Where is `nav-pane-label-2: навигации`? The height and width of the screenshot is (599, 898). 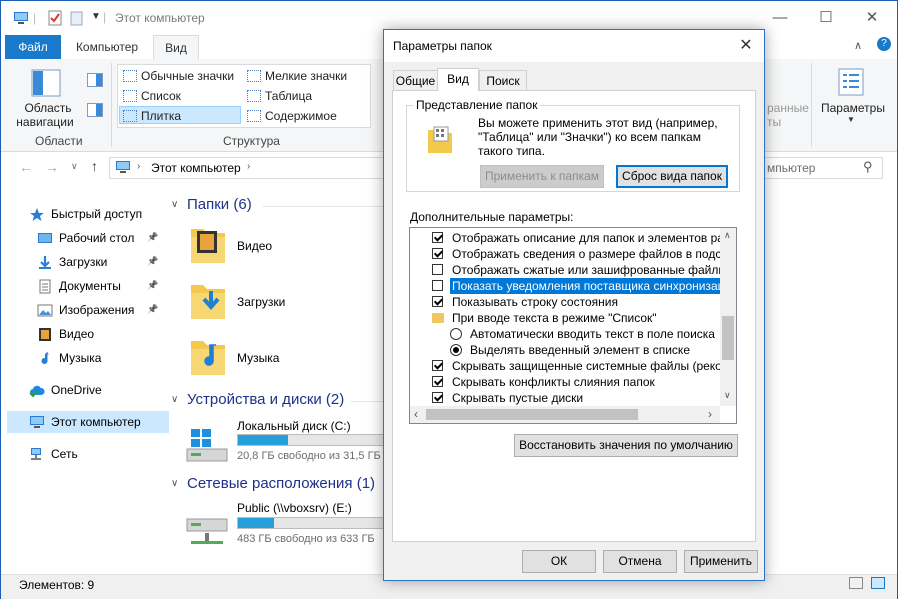 nav-pane-label-2: навигации is located at coordinates (45, 122).